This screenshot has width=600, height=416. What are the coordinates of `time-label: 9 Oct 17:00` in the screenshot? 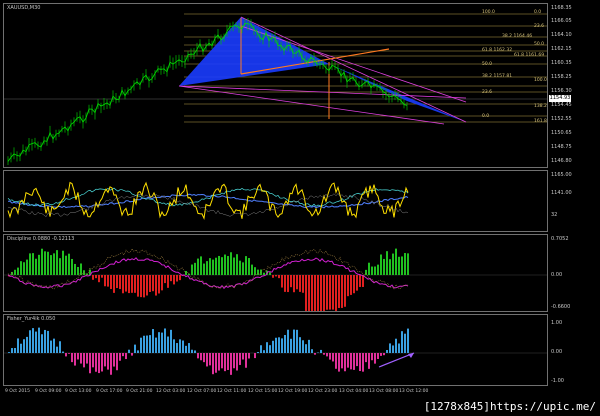 It's located at (109, 391).